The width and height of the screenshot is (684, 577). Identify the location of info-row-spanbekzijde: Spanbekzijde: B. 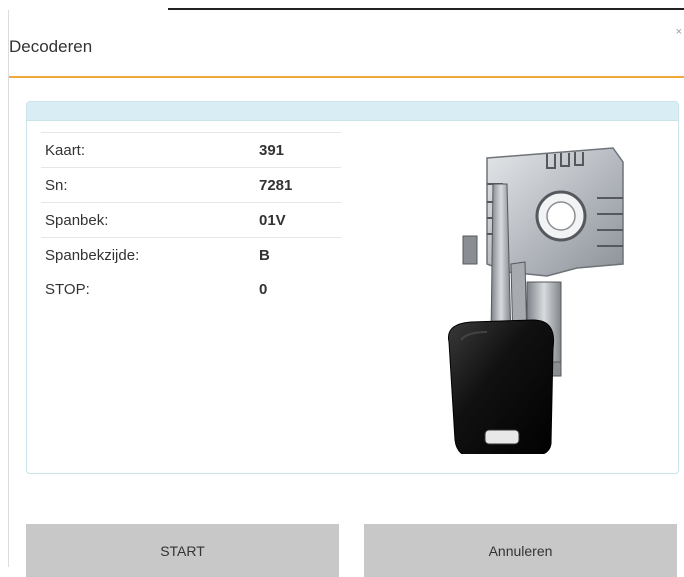
(191, 255).